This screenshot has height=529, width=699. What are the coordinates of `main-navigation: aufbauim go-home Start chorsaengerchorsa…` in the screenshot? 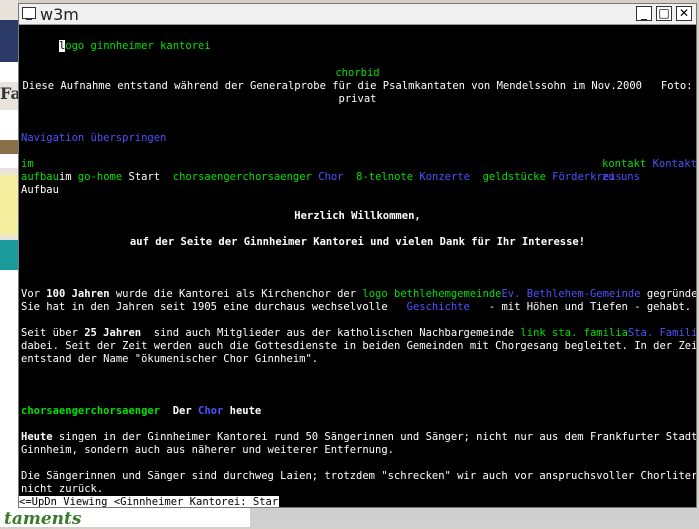 It's located at (321, 177).